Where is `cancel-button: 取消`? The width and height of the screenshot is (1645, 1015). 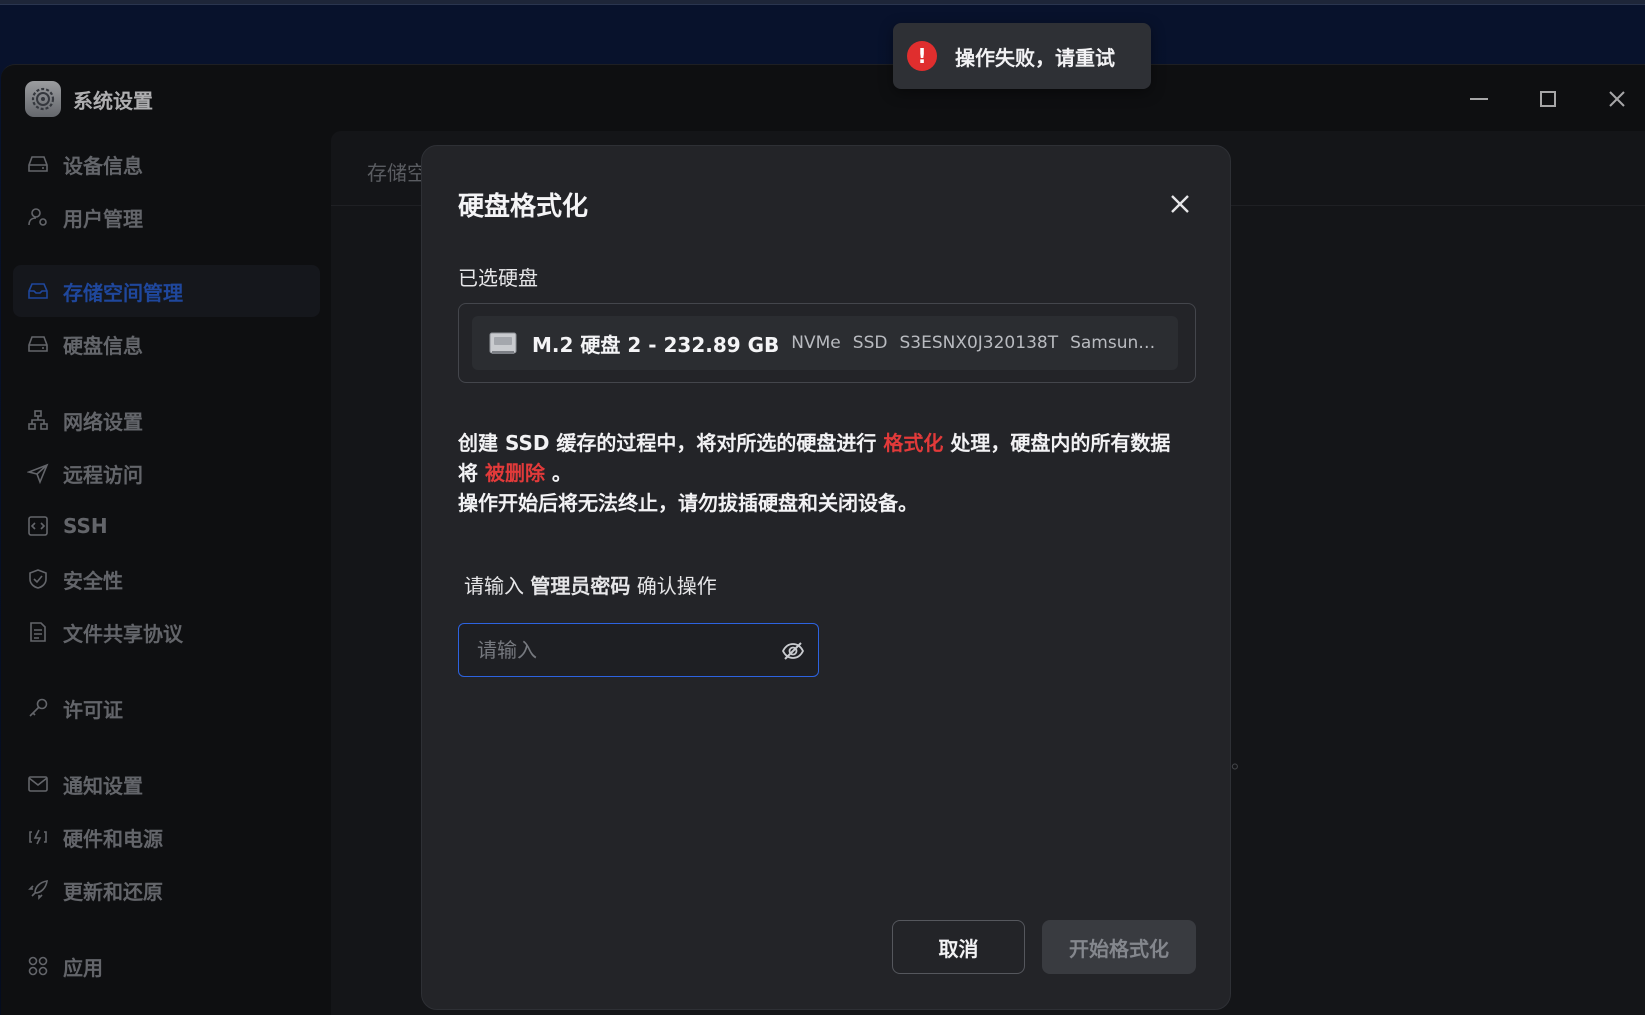
cancel-button: 取消 is located at coordinates (958, 947).